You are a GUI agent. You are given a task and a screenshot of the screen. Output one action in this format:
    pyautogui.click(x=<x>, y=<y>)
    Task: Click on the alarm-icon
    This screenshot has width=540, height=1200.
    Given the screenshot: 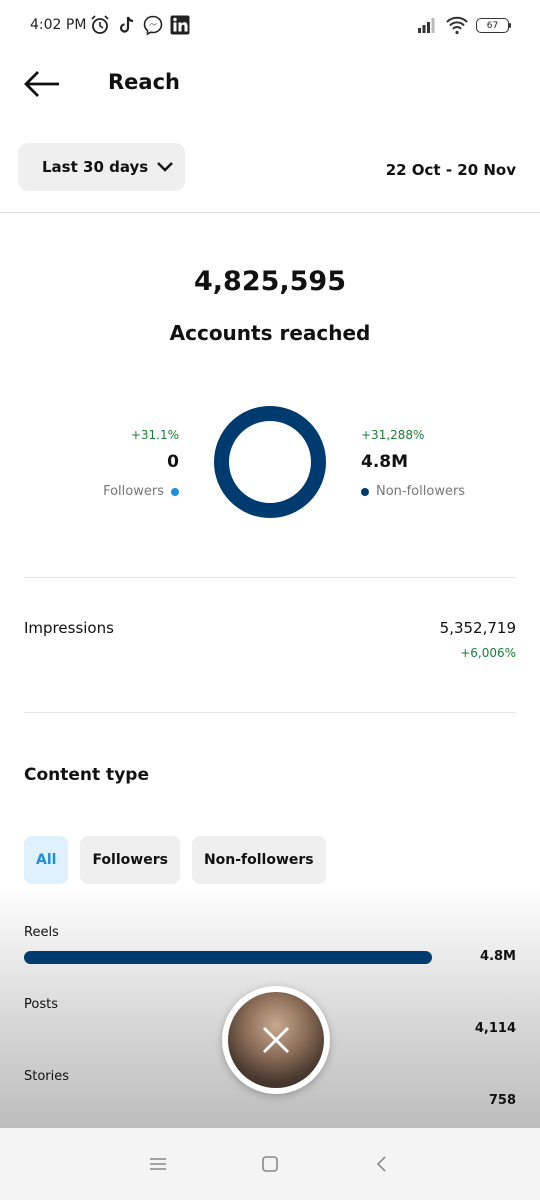 What is the action you would take?
    pyautogui.click(x=100, y=24)
    